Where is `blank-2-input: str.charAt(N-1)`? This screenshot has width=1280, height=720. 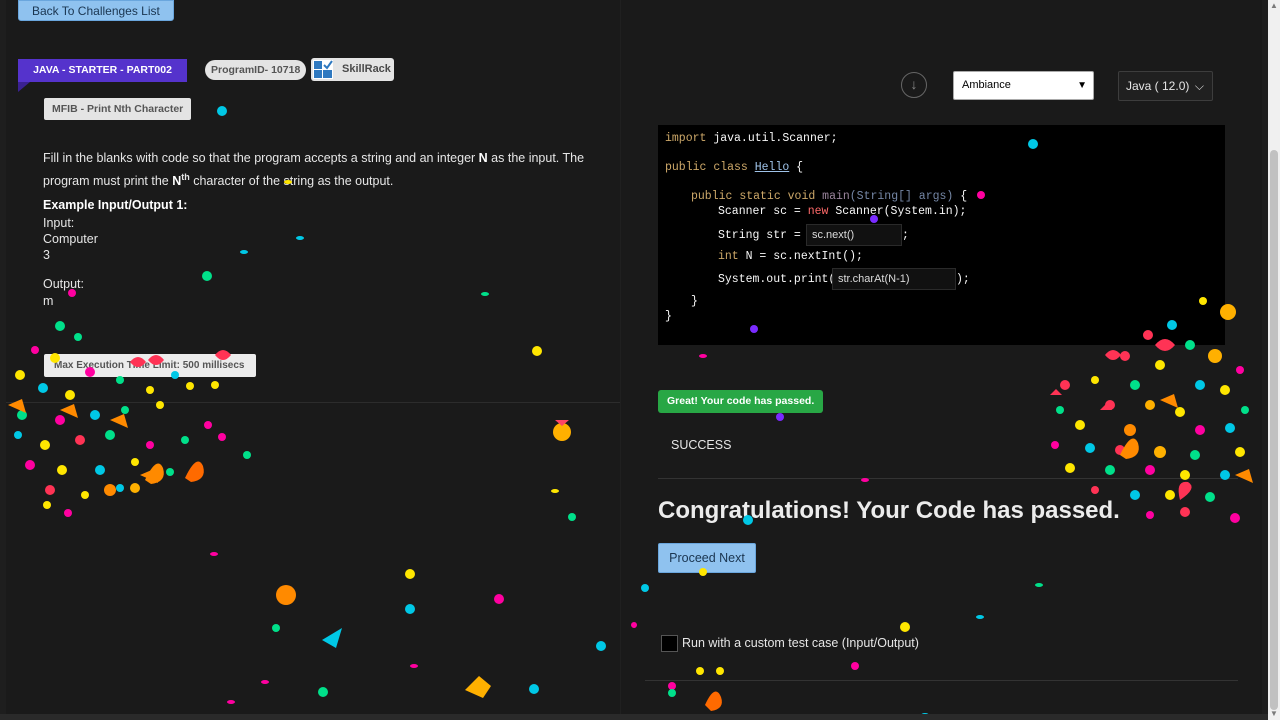 blank-2-input: str.charAt(N-1) is located at coordinates (894, 279).